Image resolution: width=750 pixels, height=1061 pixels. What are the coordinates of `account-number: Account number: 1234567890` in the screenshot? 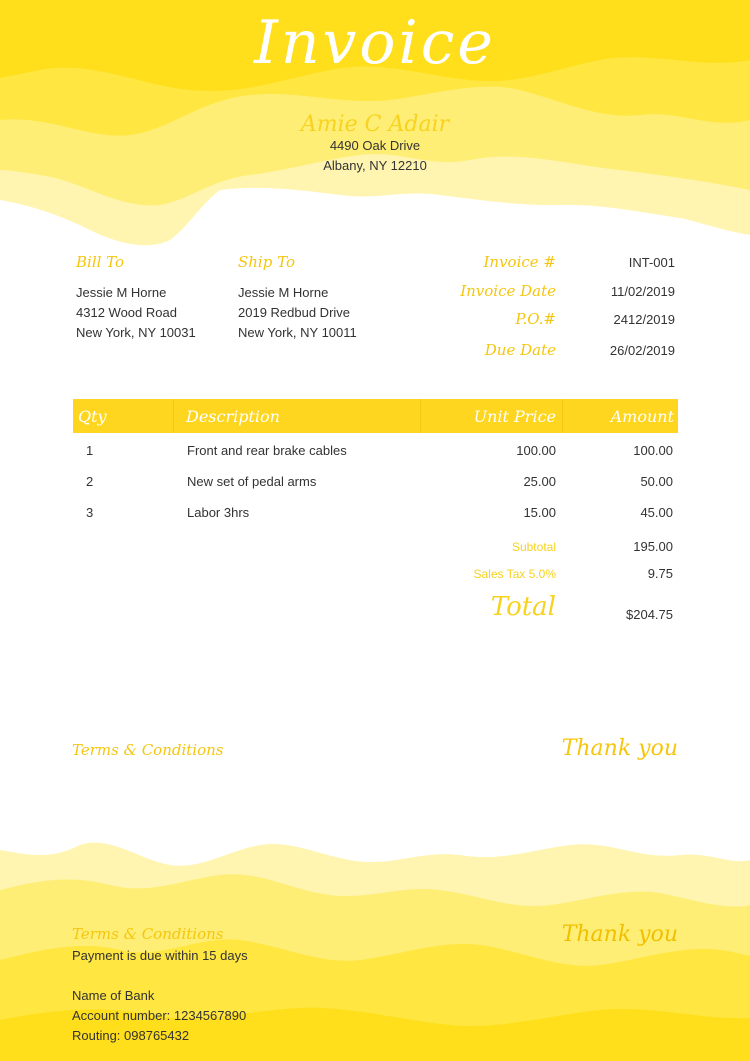 It's located at (159, 1015).